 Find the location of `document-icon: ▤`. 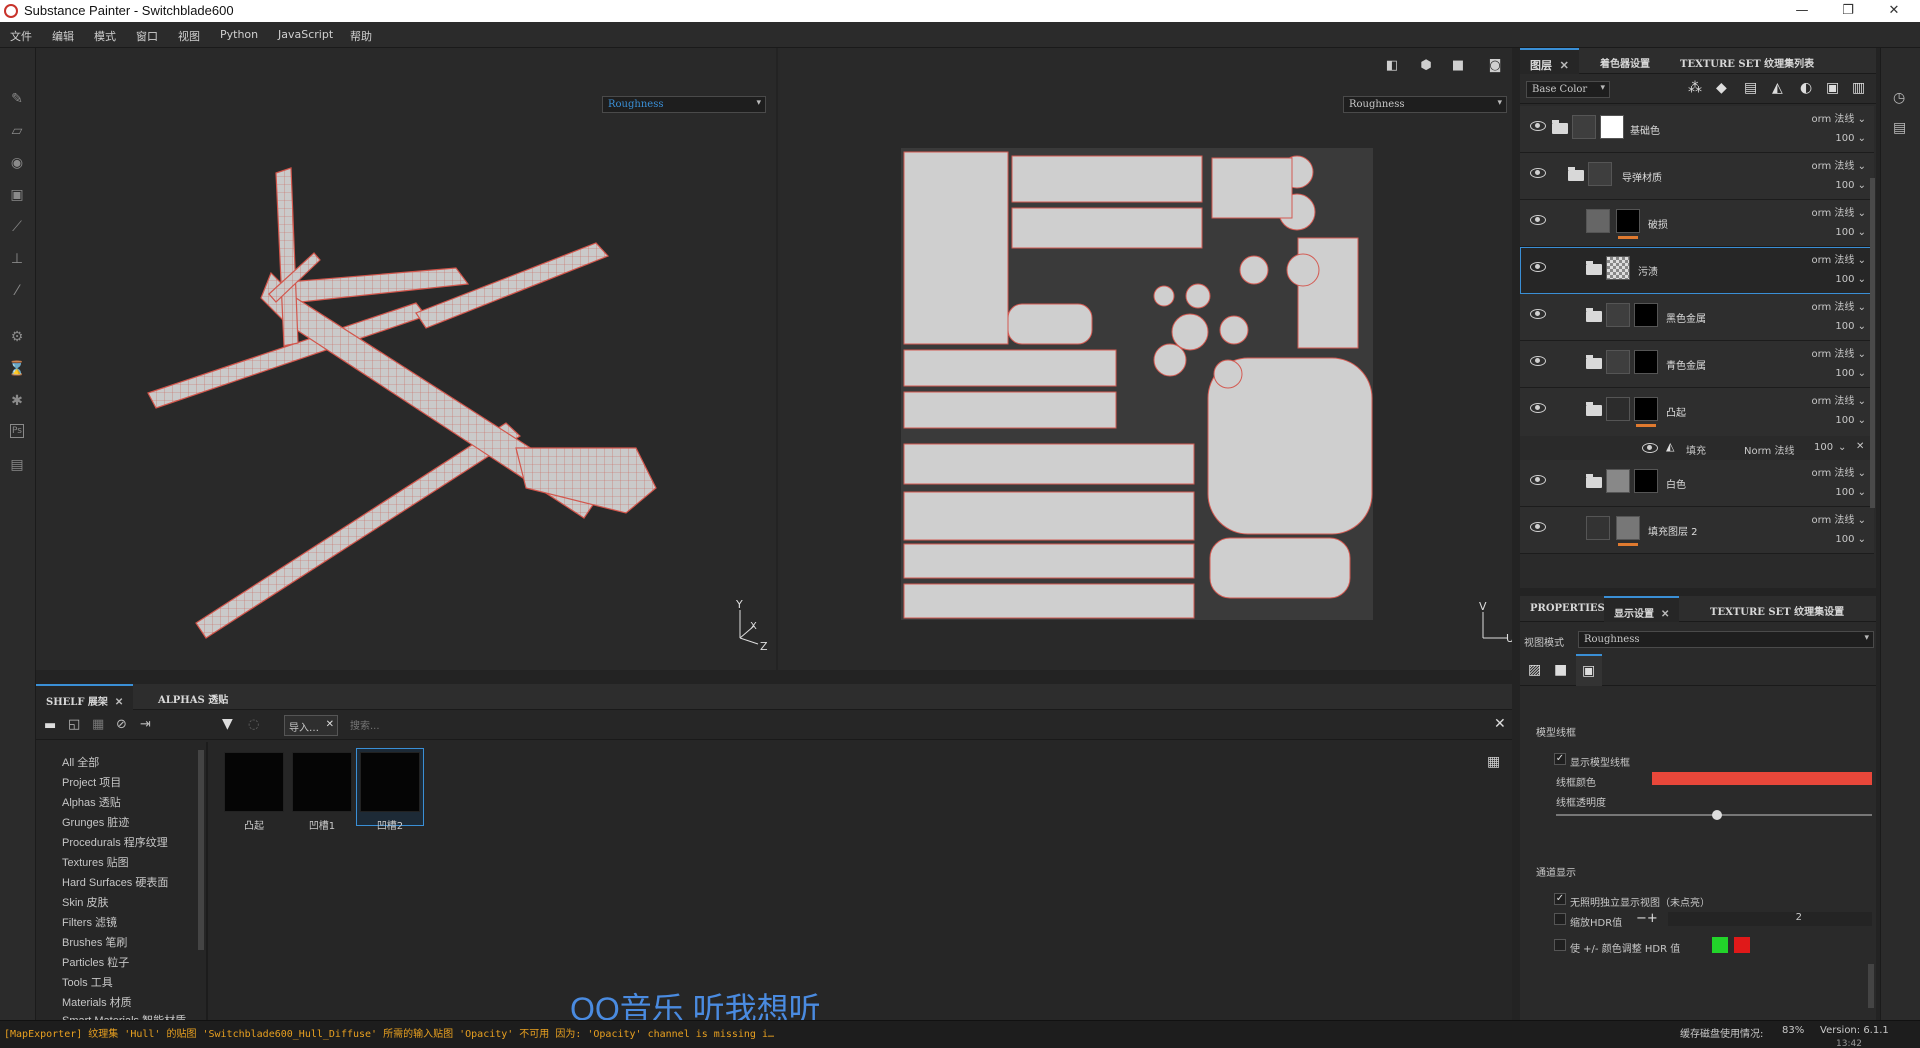

document-icon: ▤ is located at coordinates (17, 465).